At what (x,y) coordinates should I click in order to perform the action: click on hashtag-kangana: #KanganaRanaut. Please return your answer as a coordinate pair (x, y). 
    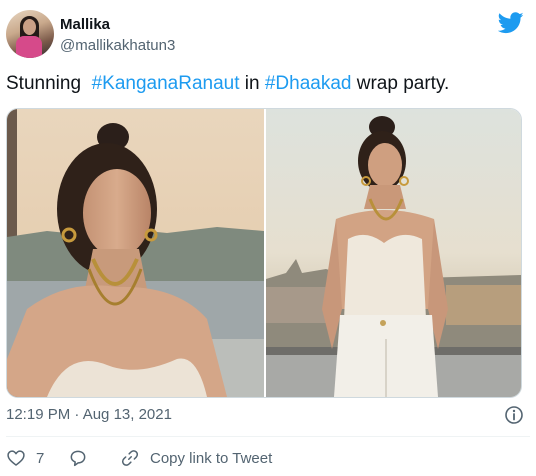
    Looking at the image, I should click on (166, 83).